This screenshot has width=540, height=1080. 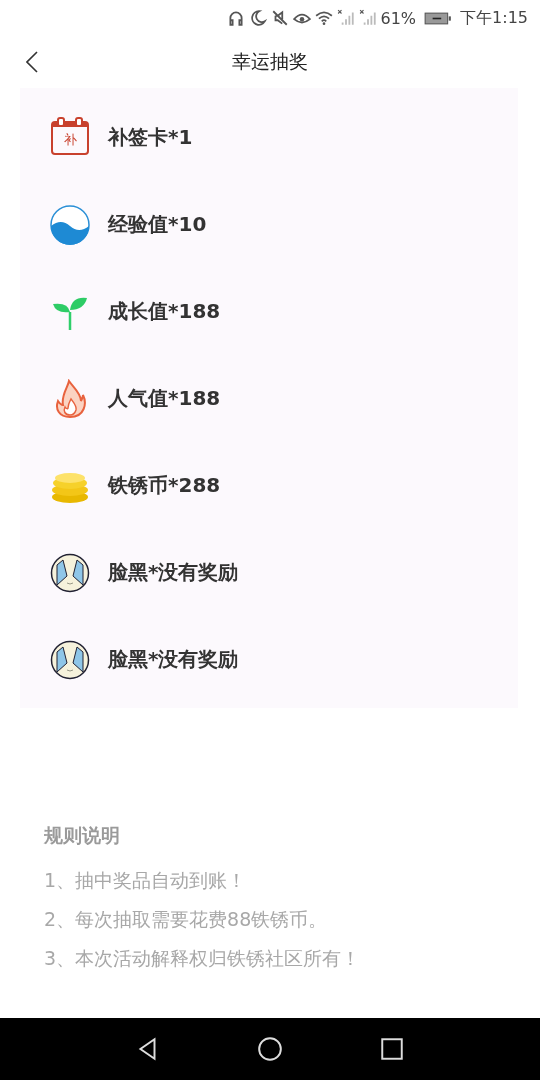 I want to click on moon-icon, so click(x=257, y=18).